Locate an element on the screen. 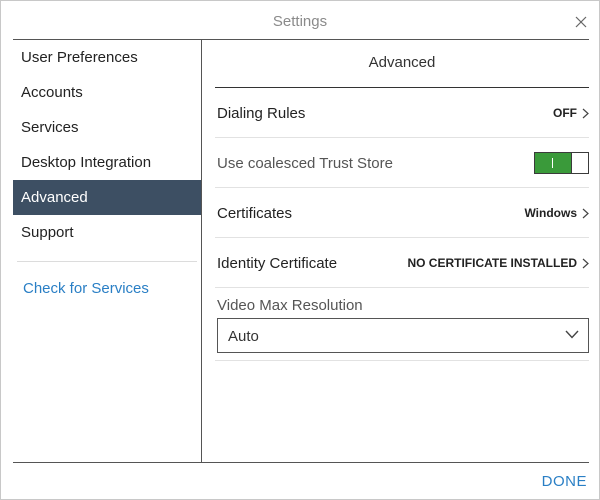 This screenshot has width=600, height=500. trust-store-row: Use coalesced Trust Store is located at coordinates (402, 163).